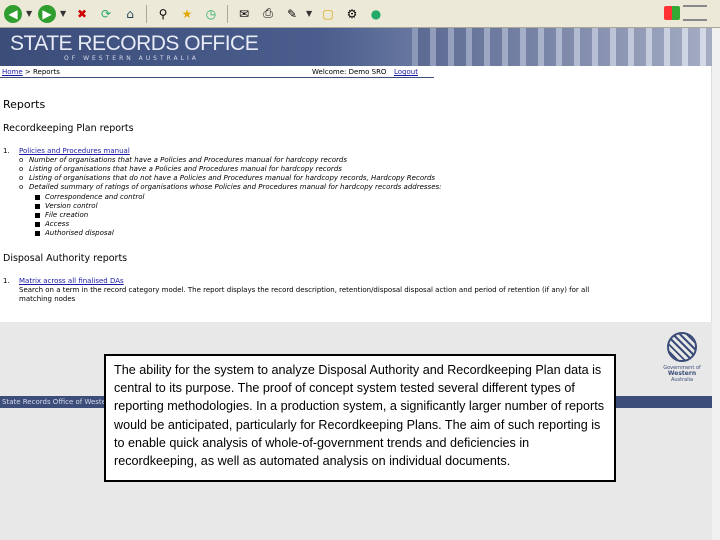 Image resolution: width=720 pixels, height=540 pixels. Describe the element at coordinates (46, 72) in the screenshot. I see `breadcrumb-current: Reports` at that location.